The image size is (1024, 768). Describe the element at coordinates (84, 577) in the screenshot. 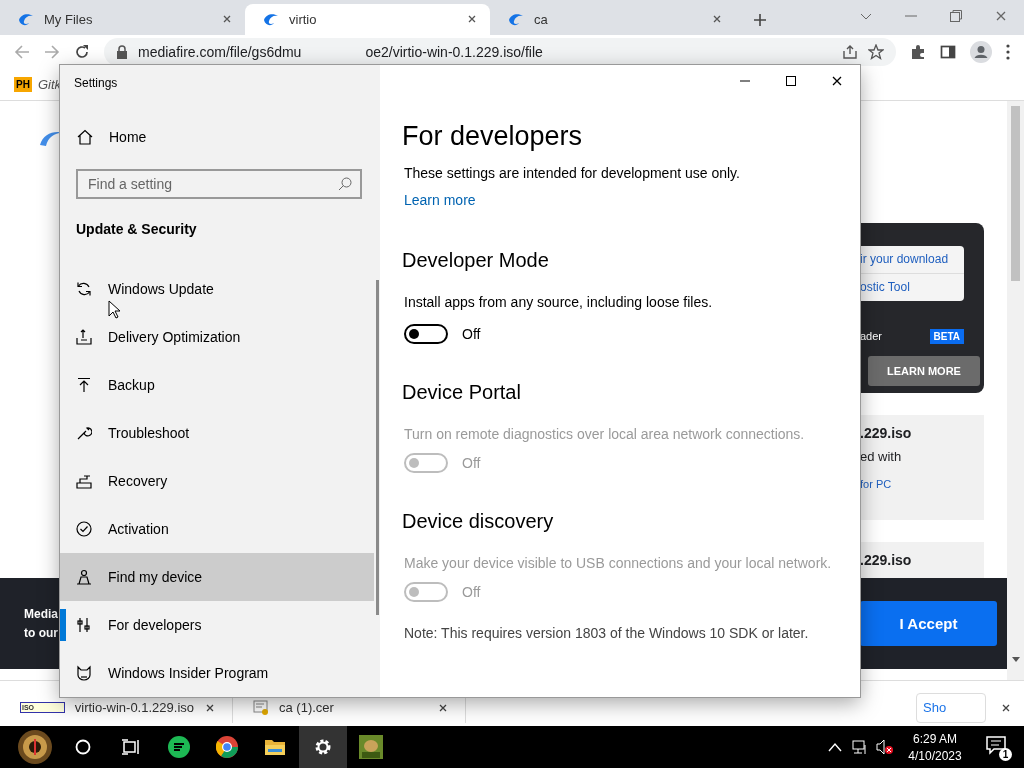

I see `person-location-icon` at that location.